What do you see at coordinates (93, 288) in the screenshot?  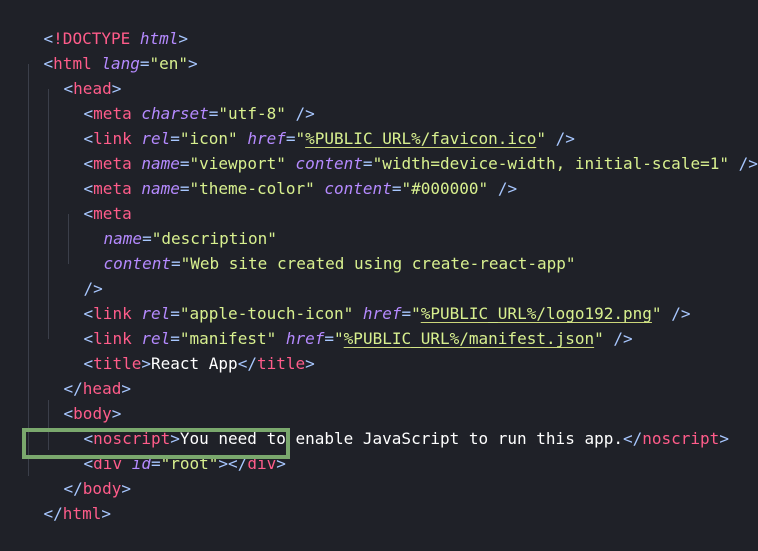 I see `code-line-11: />` at bounding box center [93, 288].